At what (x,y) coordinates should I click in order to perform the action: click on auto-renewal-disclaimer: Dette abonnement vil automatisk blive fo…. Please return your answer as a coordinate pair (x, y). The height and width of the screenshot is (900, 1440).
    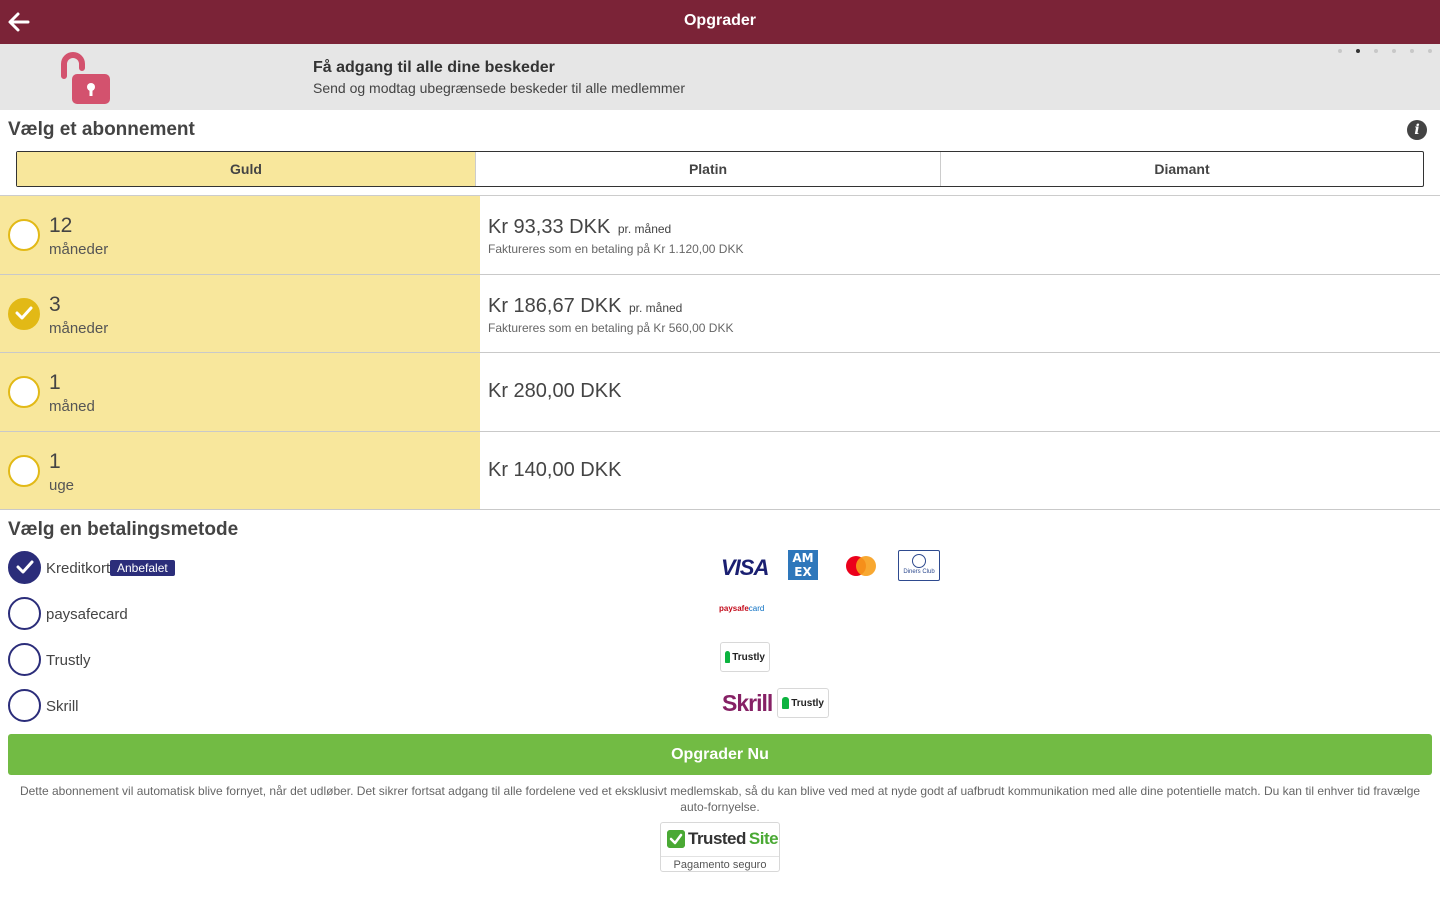
    Looking at the image, I should click on (720, 799).